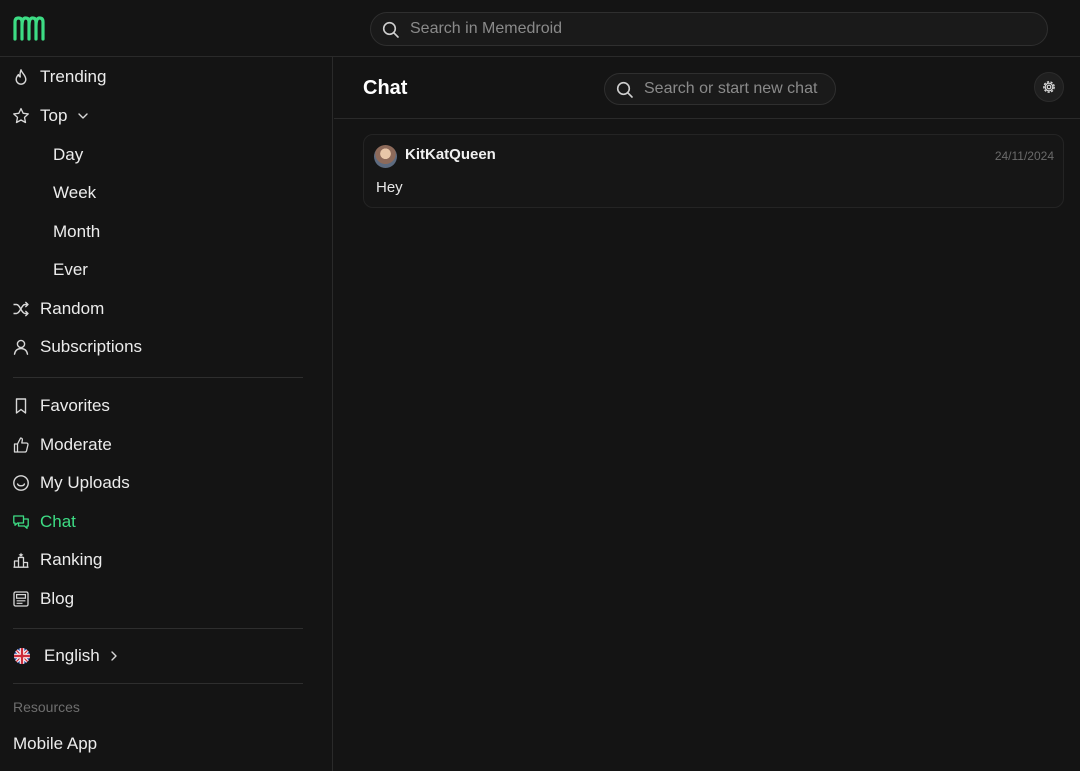 This screenshot has width=1080, height=771. What do you see at coordinates (83, 116) in the screenshot?
I see `chevron-down-icon` at bounding box center [83, 116].